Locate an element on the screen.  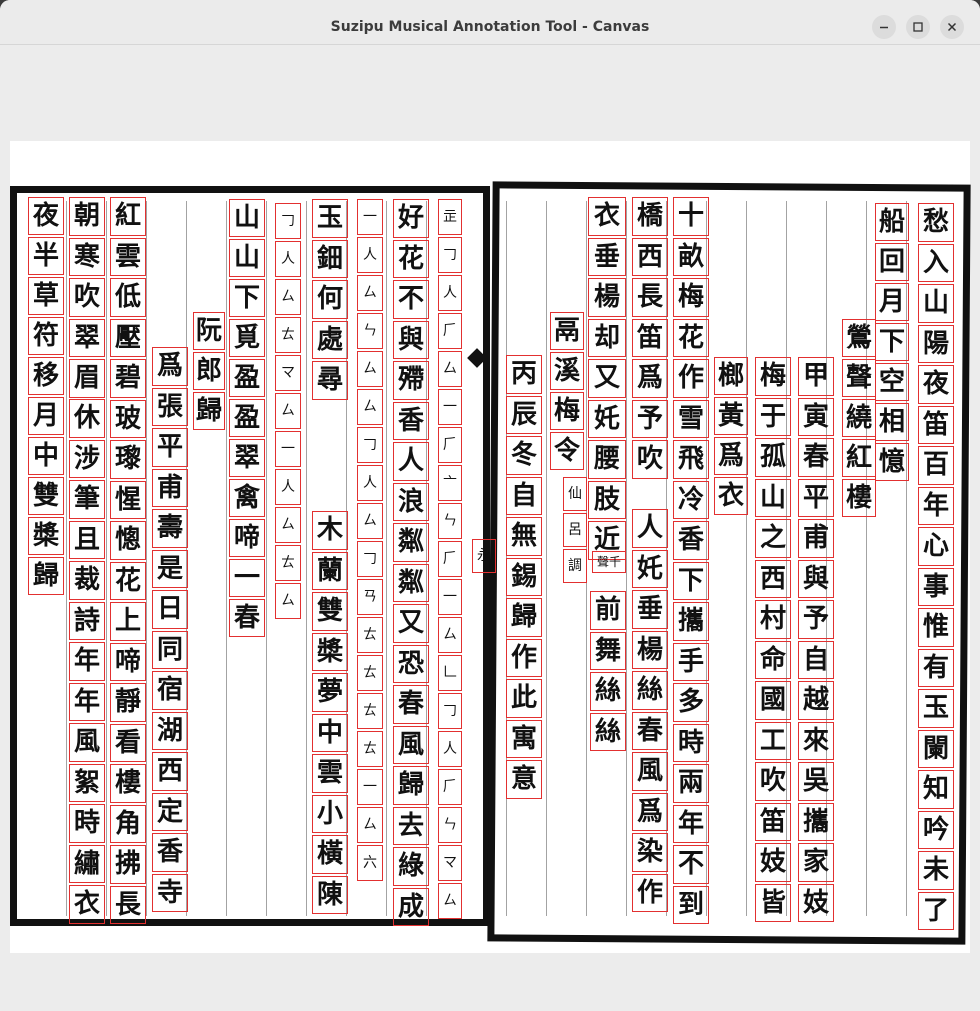
character-box: 張 is located at coordinates (170, 406).